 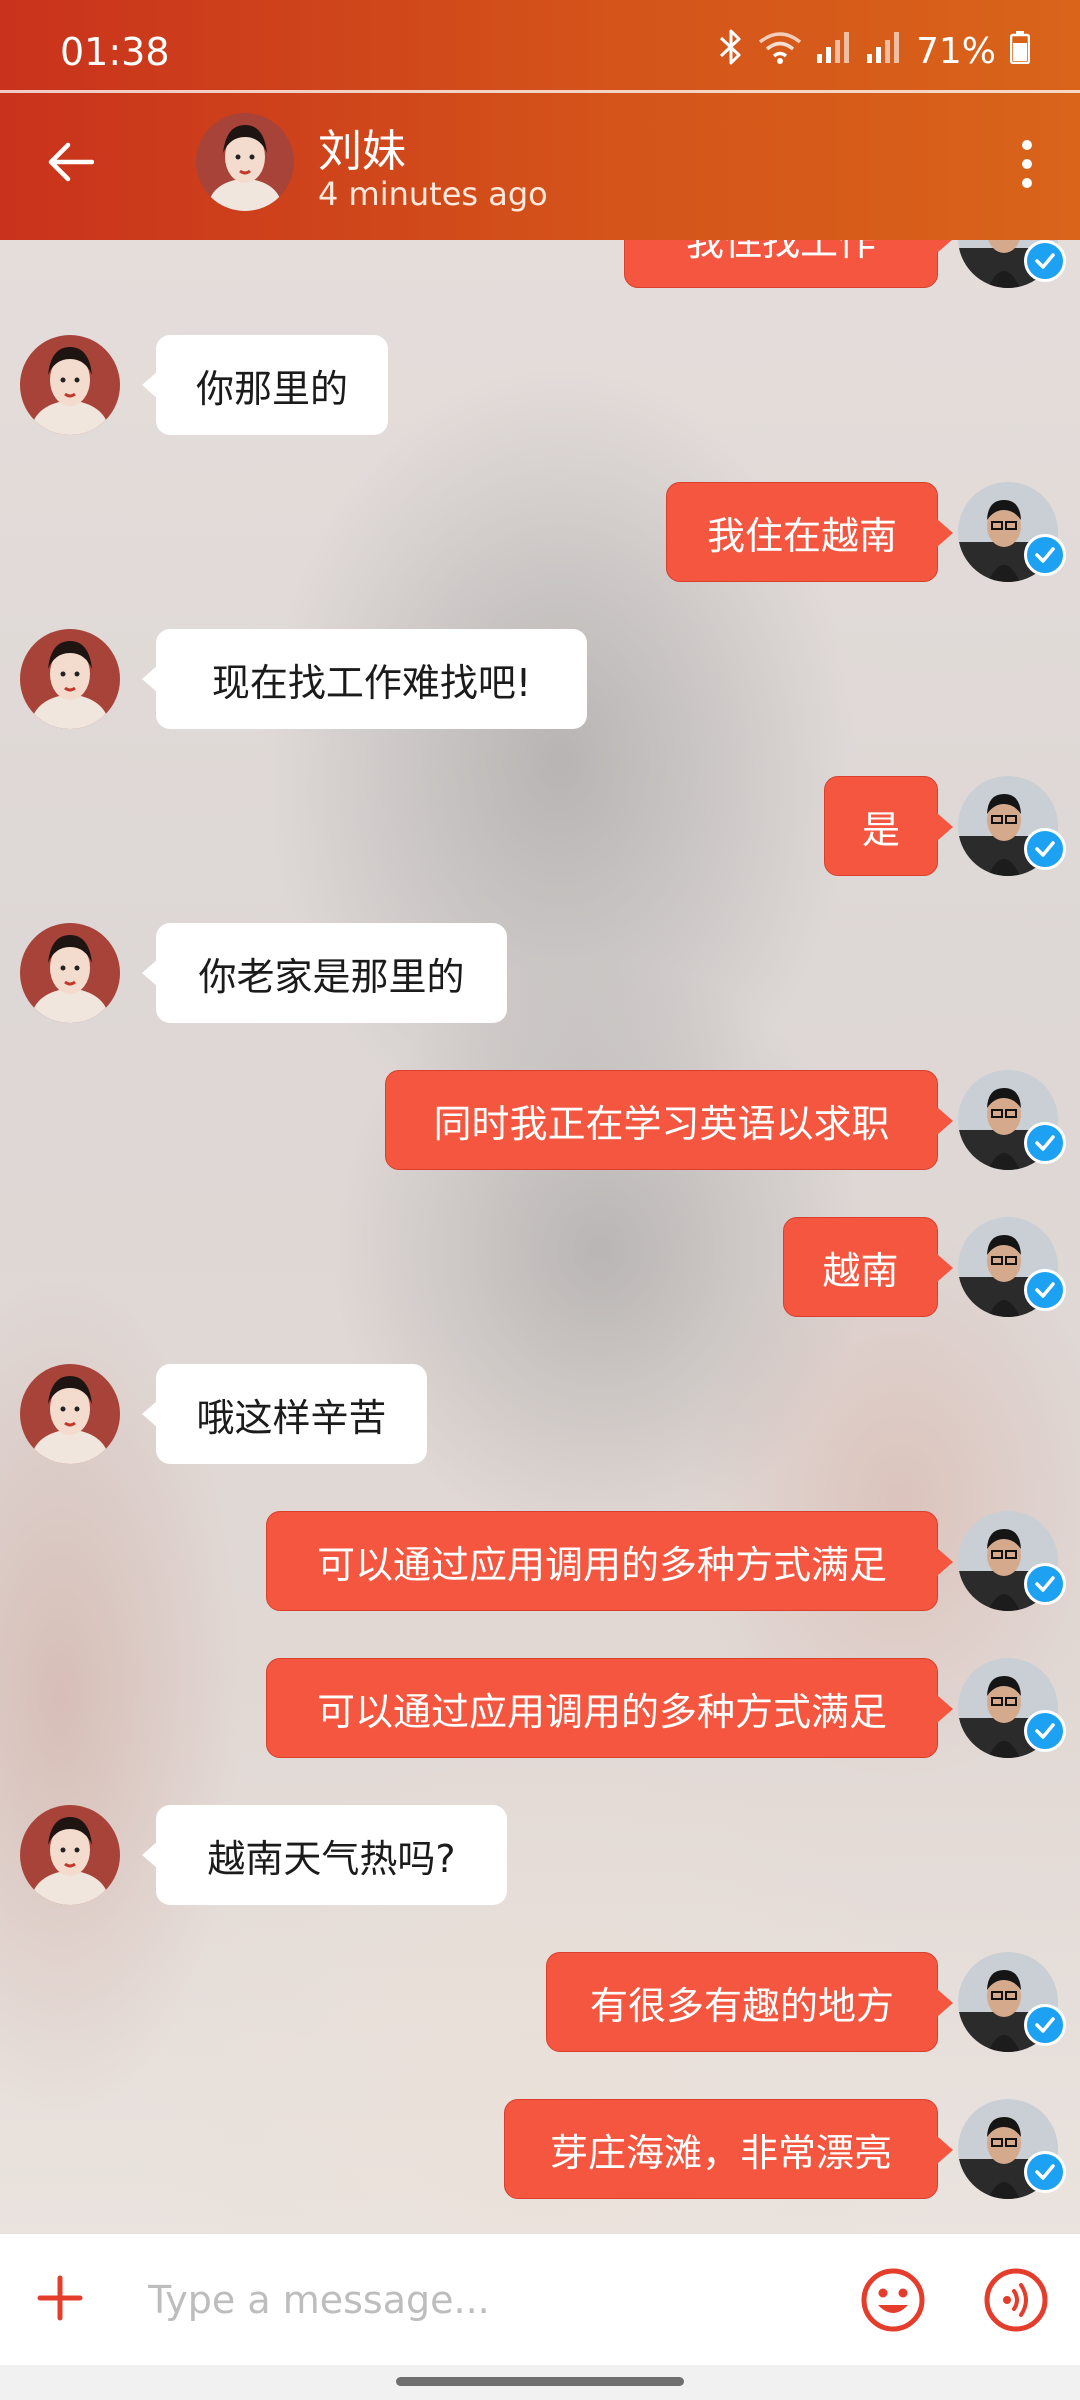 I want to click on message-bubble: 同时我正在学习英语以求职, so click(x=669, y=1120).